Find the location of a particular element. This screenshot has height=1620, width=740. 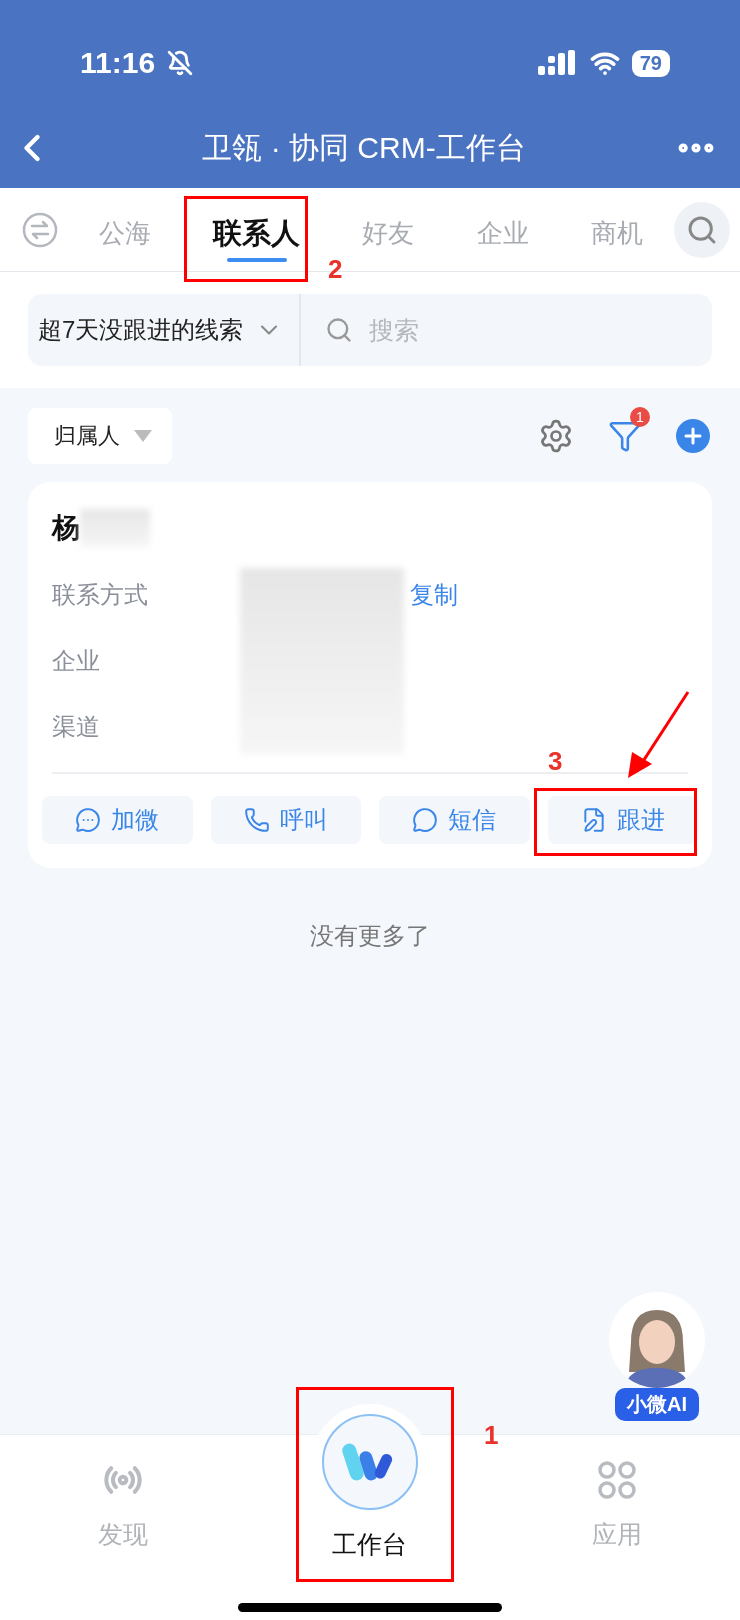

field-label: 联系方式 is located at coordinates (100, 595).